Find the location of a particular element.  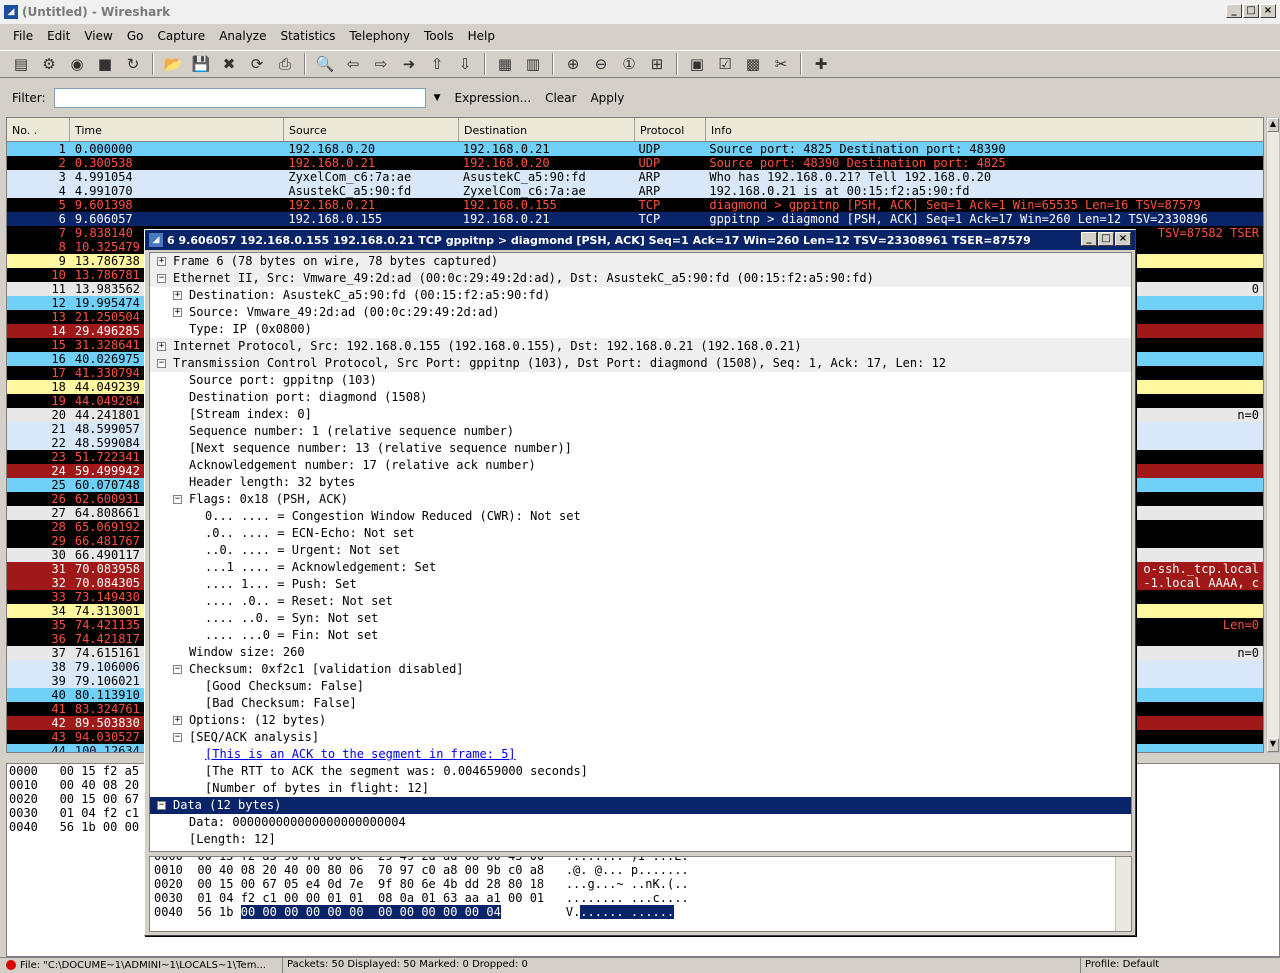

print-icon: ⎙ is located at coordinates (285, 64).